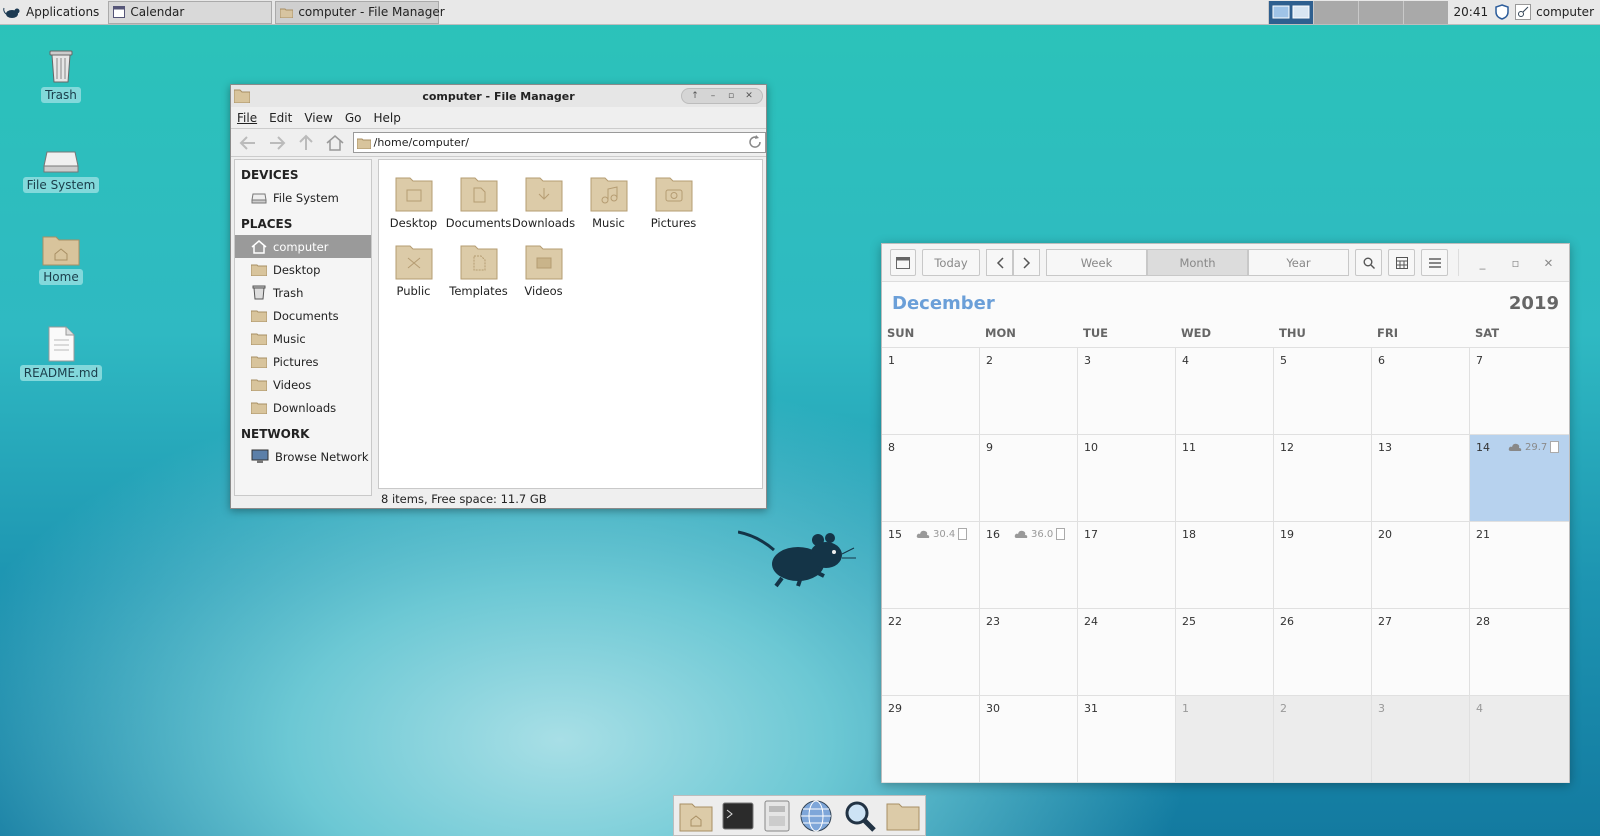  Describe the element at coordinates (498, 96) in the screenshot. I see `file-manager-titlebar: computer - File Manager ↑ – ▫ ✕` at that location.